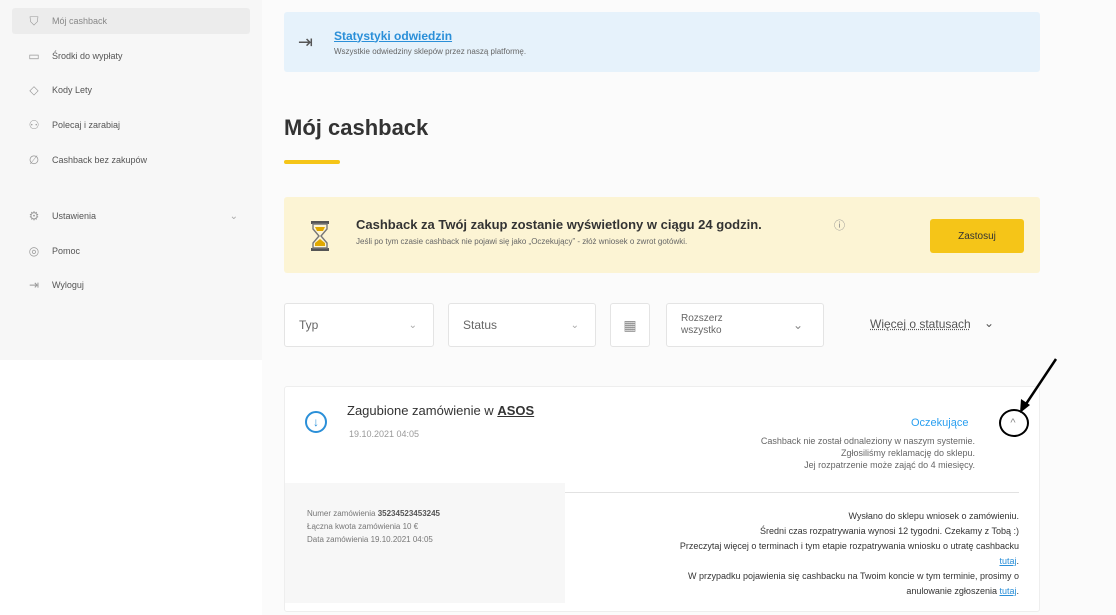 The height and width of the screenshot is (615, 1116). What do you see at coordinates (131, 90) in the screenshot?
I see `sidebar-item-codes: ◇ Kody Lety` at bounding box center [131, 90].